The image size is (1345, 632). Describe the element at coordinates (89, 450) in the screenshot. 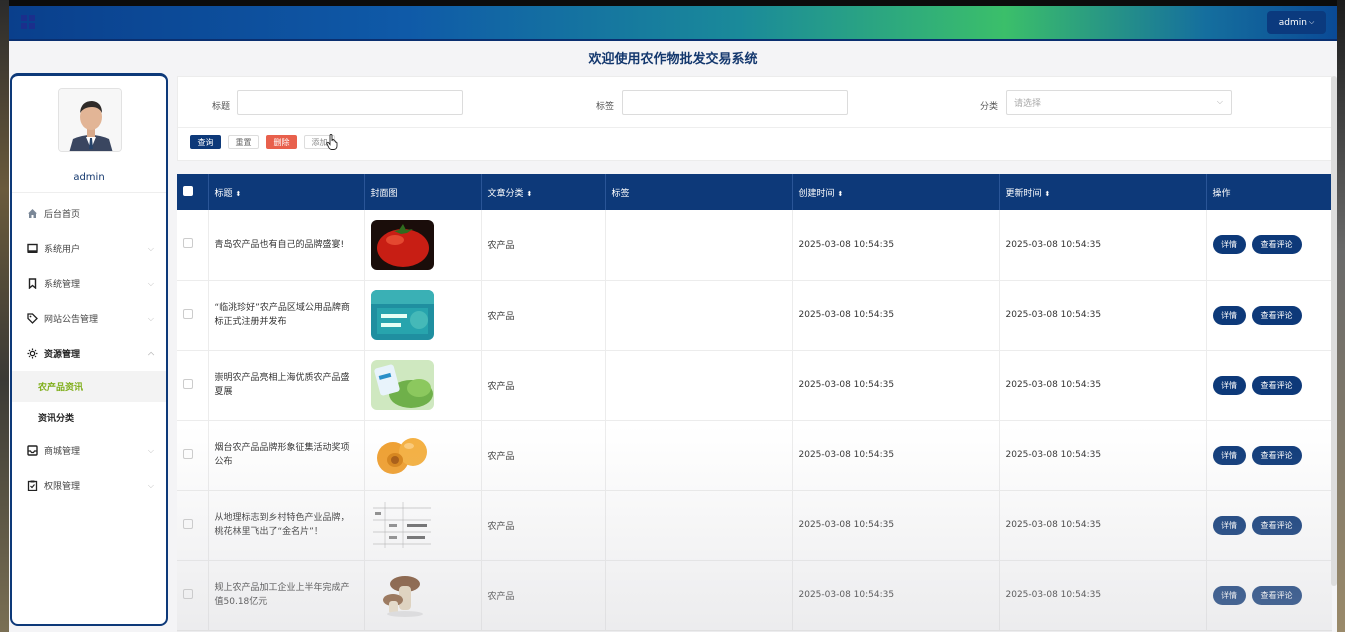

I see `sidebar-item-mall: 商城管理 ⌵` at that location.